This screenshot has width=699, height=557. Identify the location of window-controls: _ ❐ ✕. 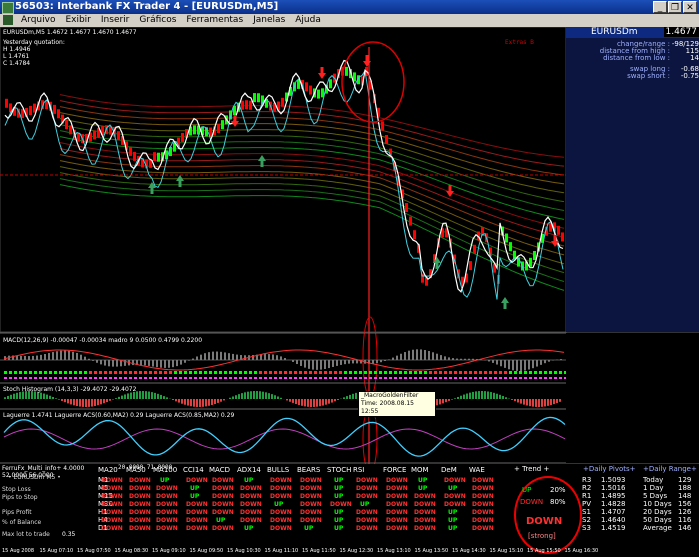
(675, 7).